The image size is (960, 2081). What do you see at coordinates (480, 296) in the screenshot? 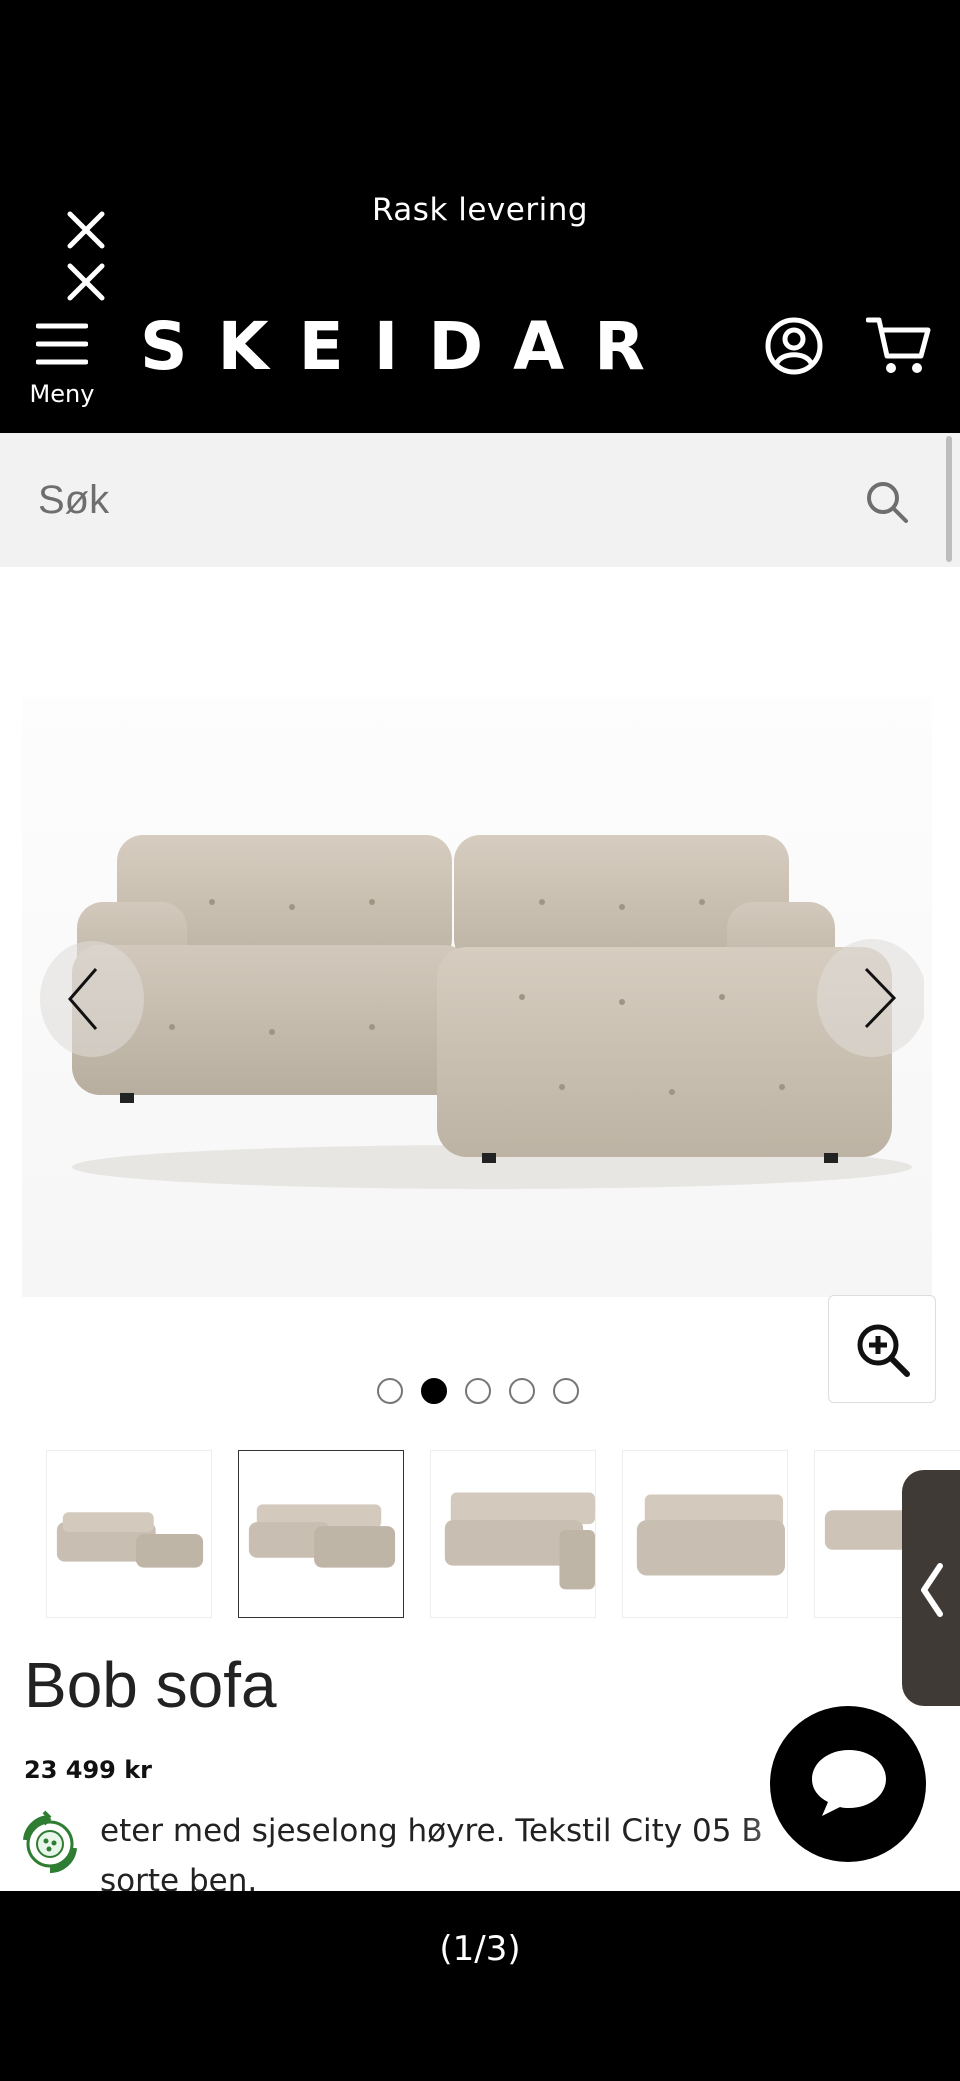
I see `site-header: Rask levering Meny SKEIDAR` at bounding box center [480, 296].